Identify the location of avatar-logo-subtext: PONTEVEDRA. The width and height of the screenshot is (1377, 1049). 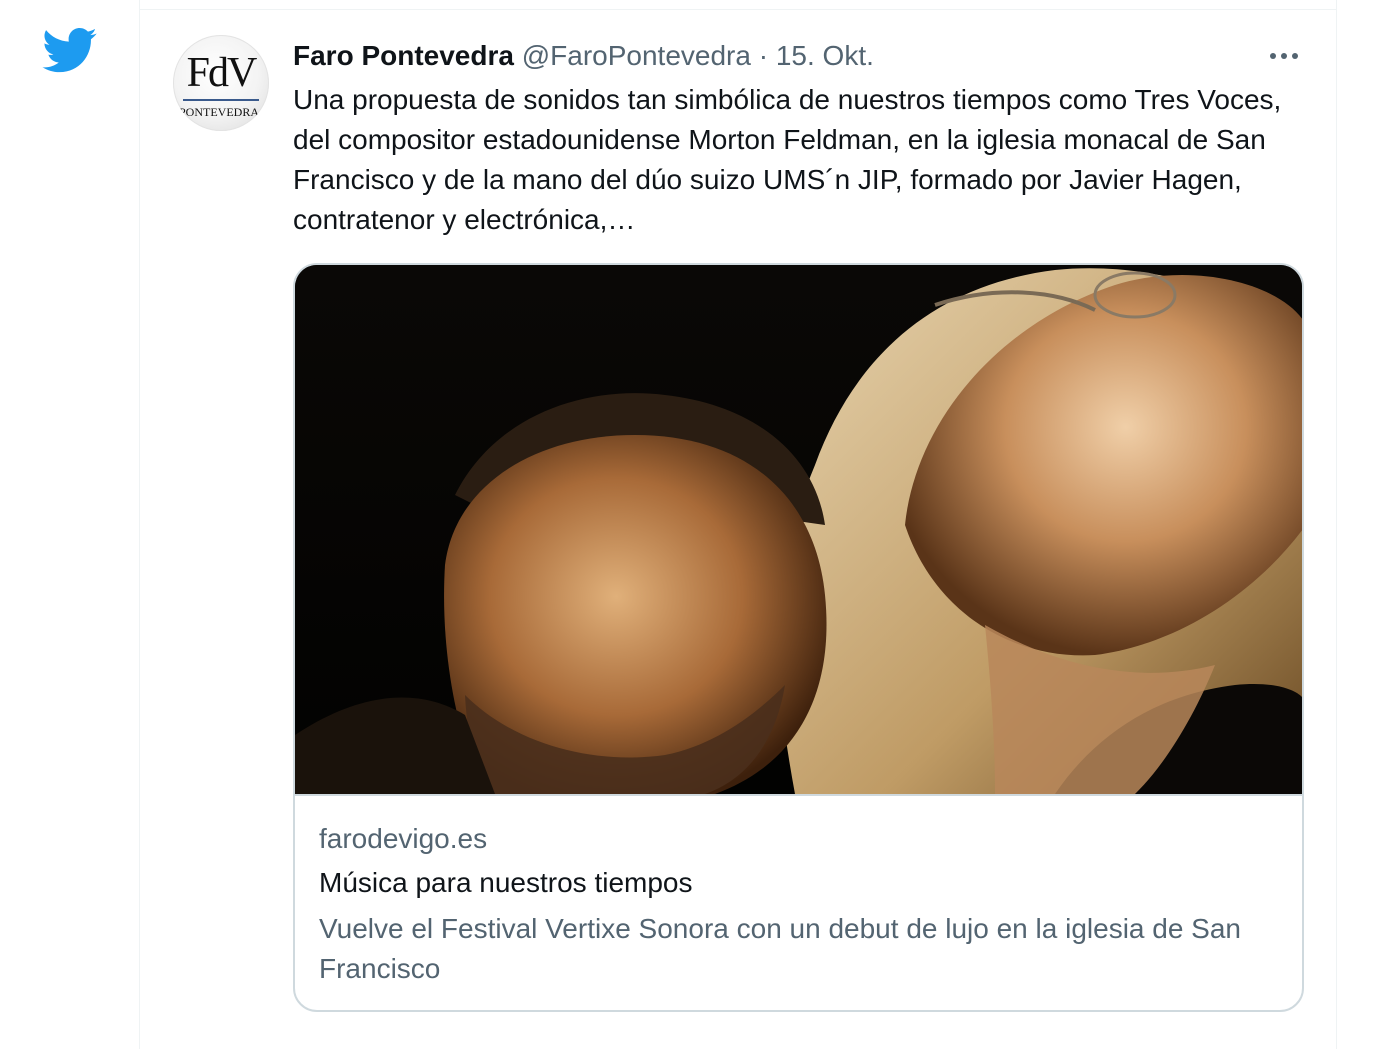
(219, 112).